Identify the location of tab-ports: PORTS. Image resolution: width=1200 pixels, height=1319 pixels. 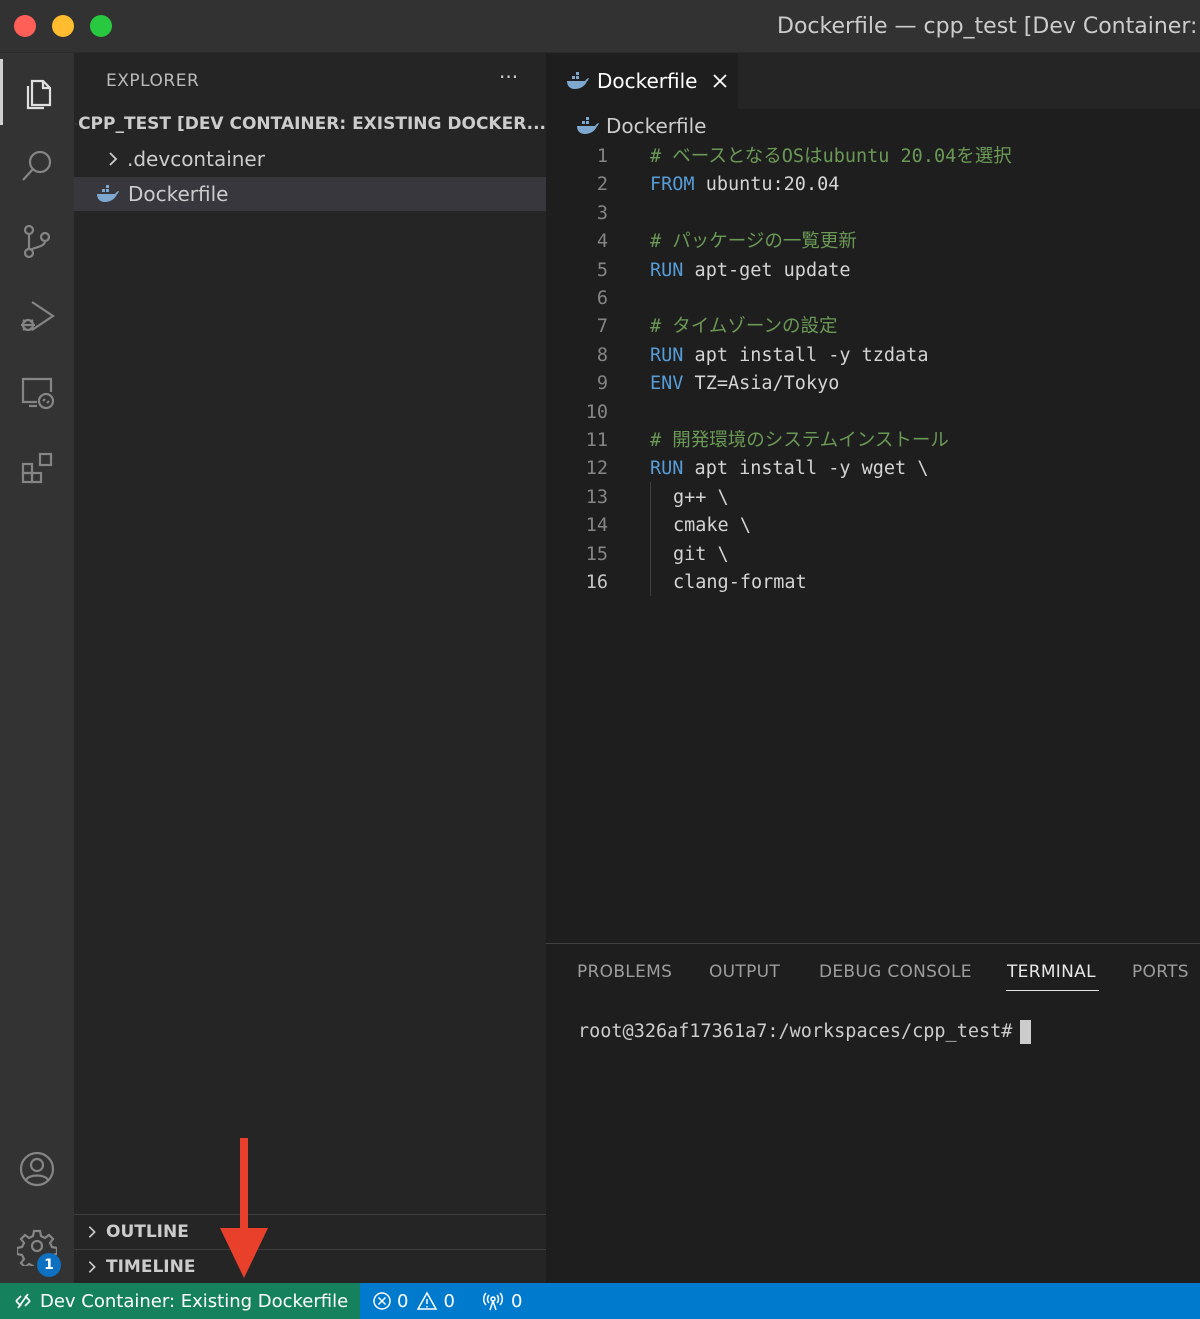
(1160, 972).